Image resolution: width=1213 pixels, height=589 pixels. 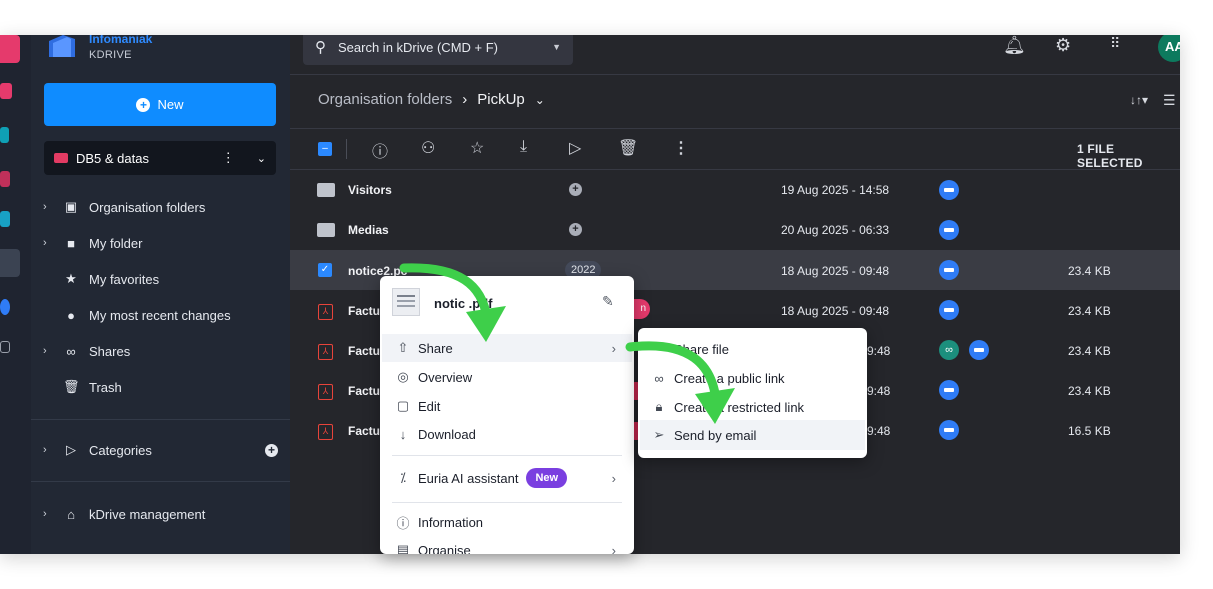 I want to click on new-button: + New, so click(x=160, y=104).